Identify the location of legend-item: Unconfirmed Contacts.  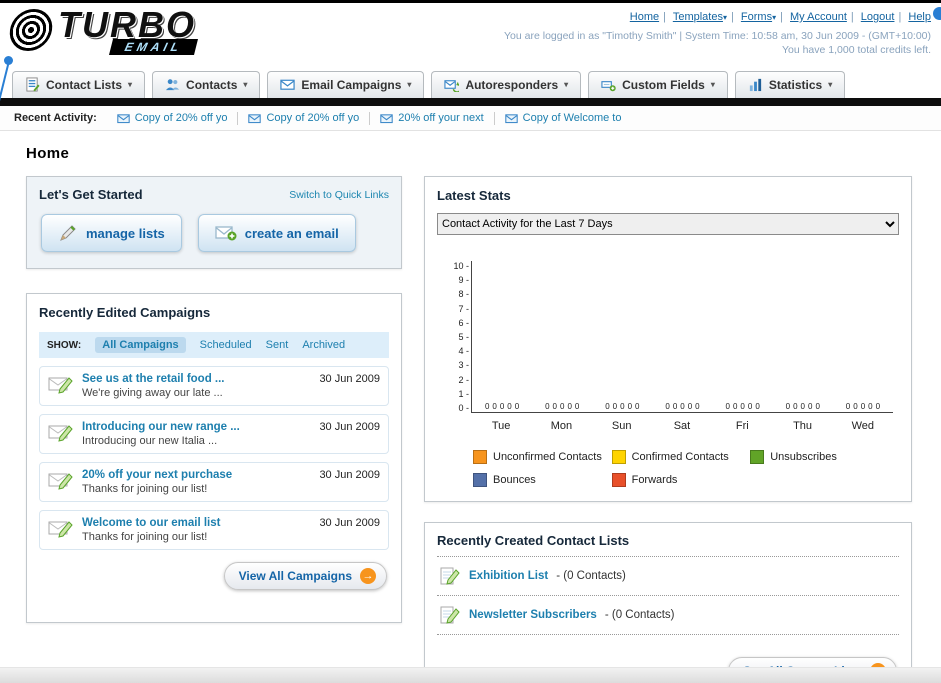
(542, 457).